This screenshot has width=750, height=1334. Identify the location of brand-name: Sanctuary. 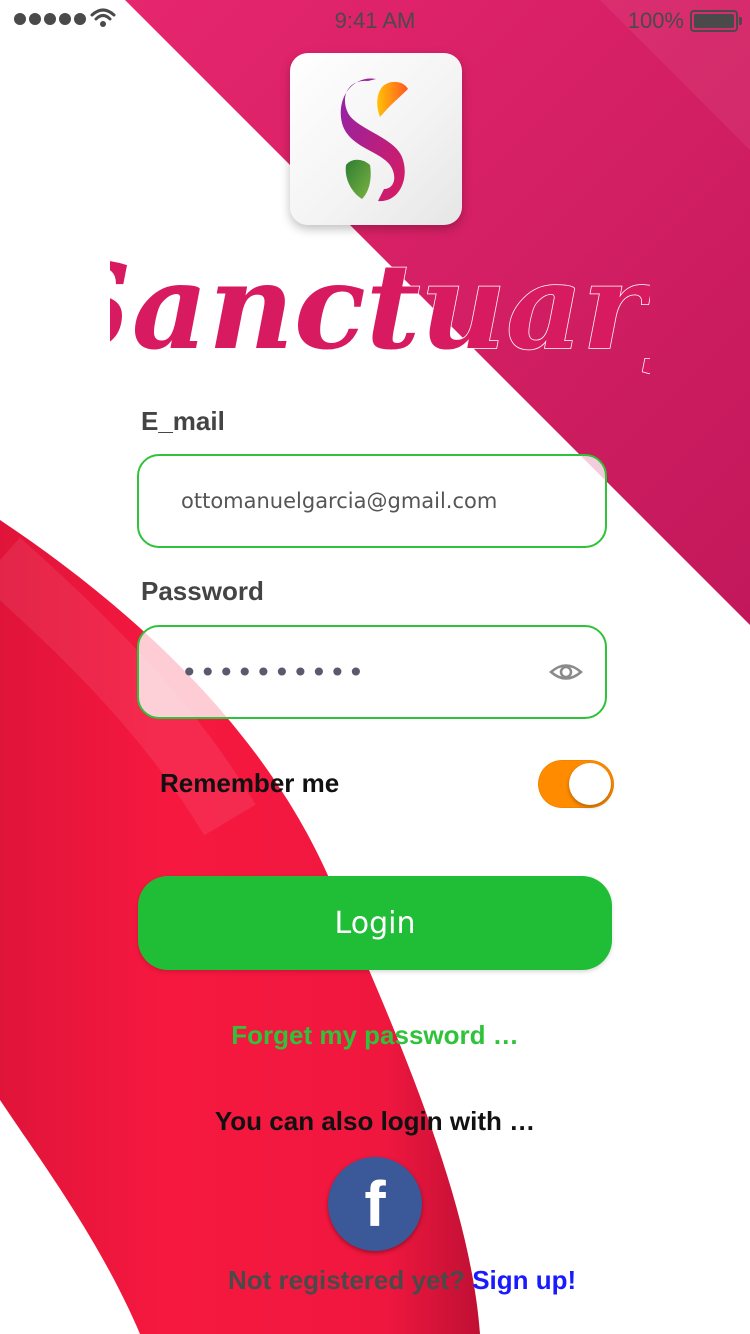
(380, 306).